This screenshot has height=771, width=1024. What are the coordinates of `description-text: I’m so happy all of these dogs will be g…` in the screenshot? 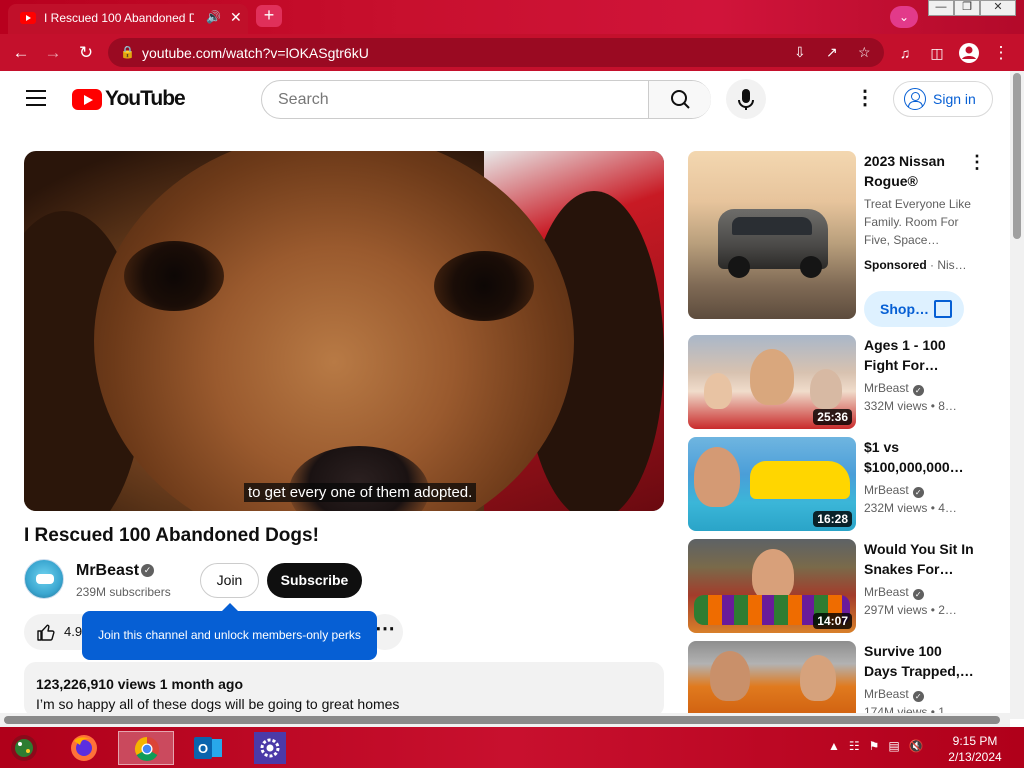 It's located at (218, 704).